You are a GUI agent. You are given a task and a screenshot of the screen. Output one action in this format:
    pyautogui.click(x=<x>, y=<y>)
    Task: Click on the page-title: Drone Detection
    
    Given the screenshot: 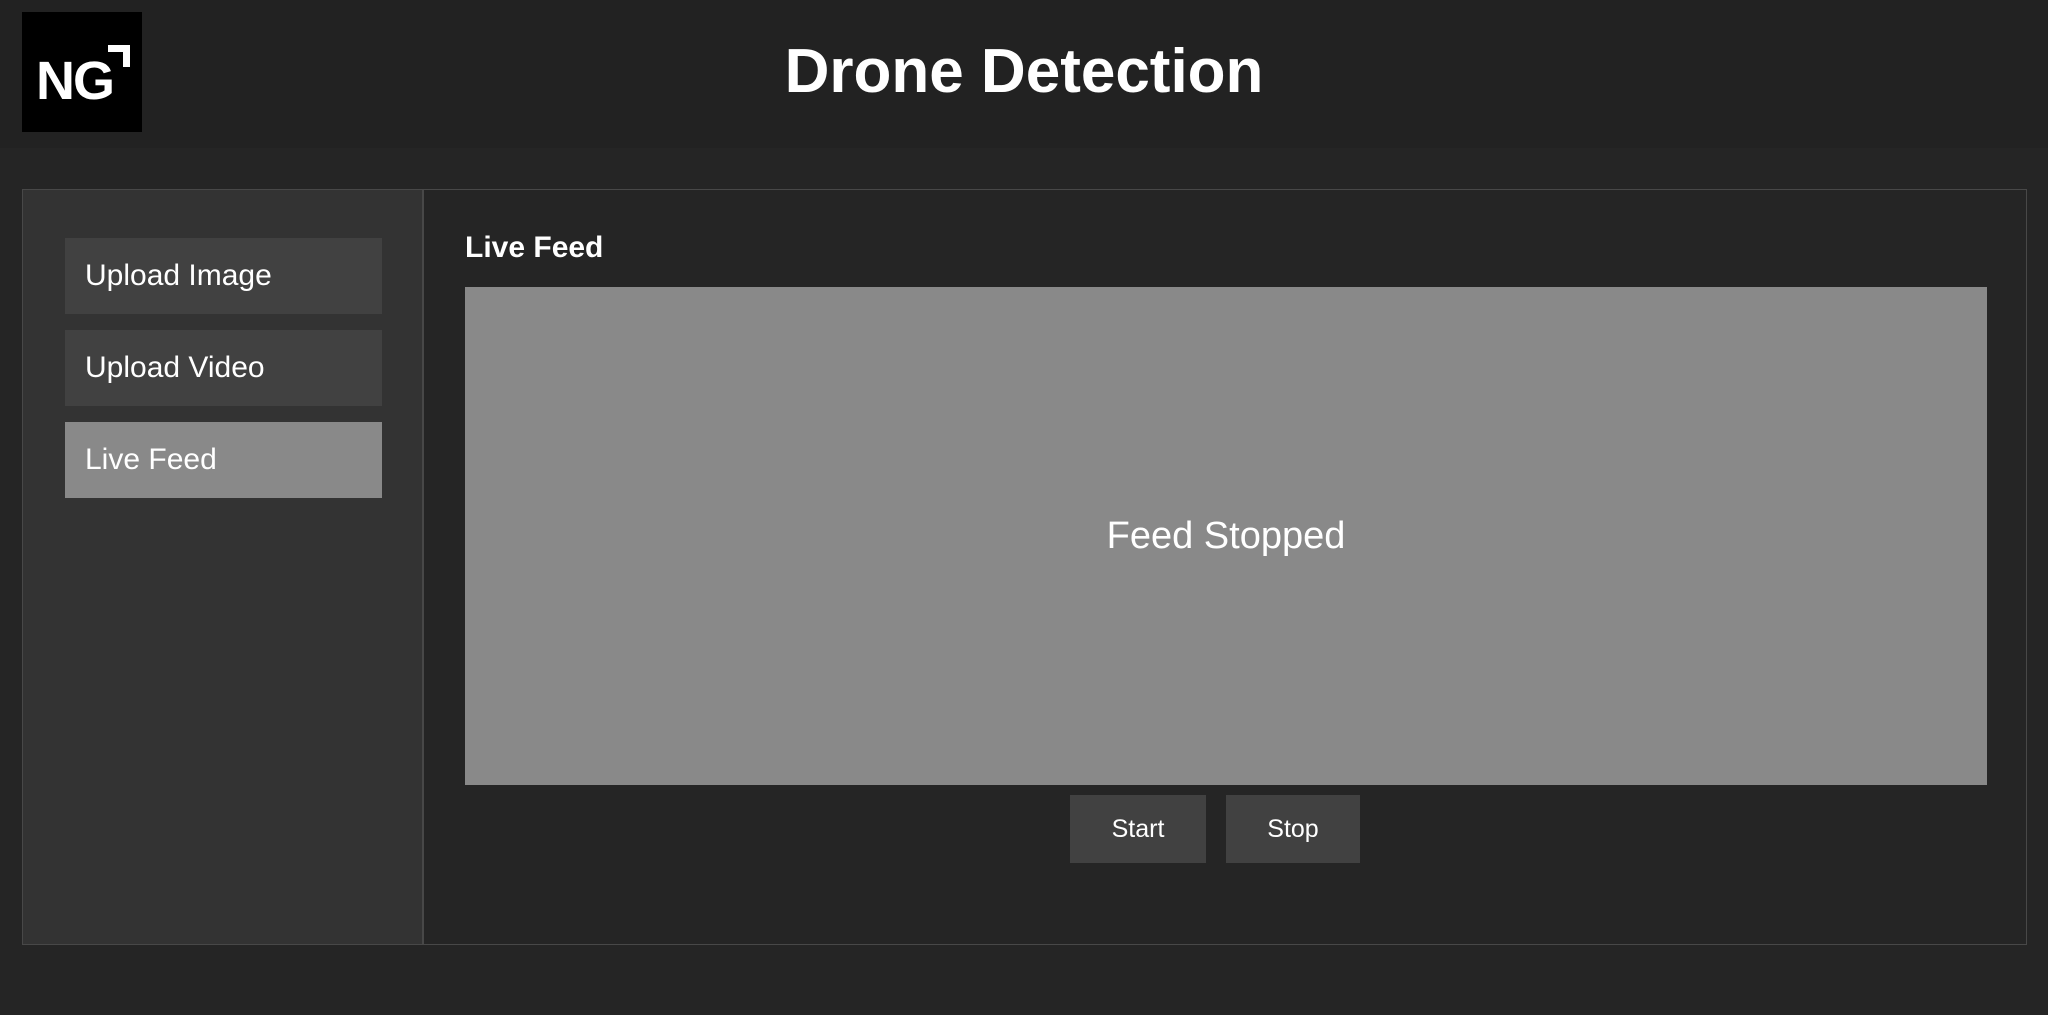 What is the action you would take?
    pyautogui.click(x=1024, y=71)
    